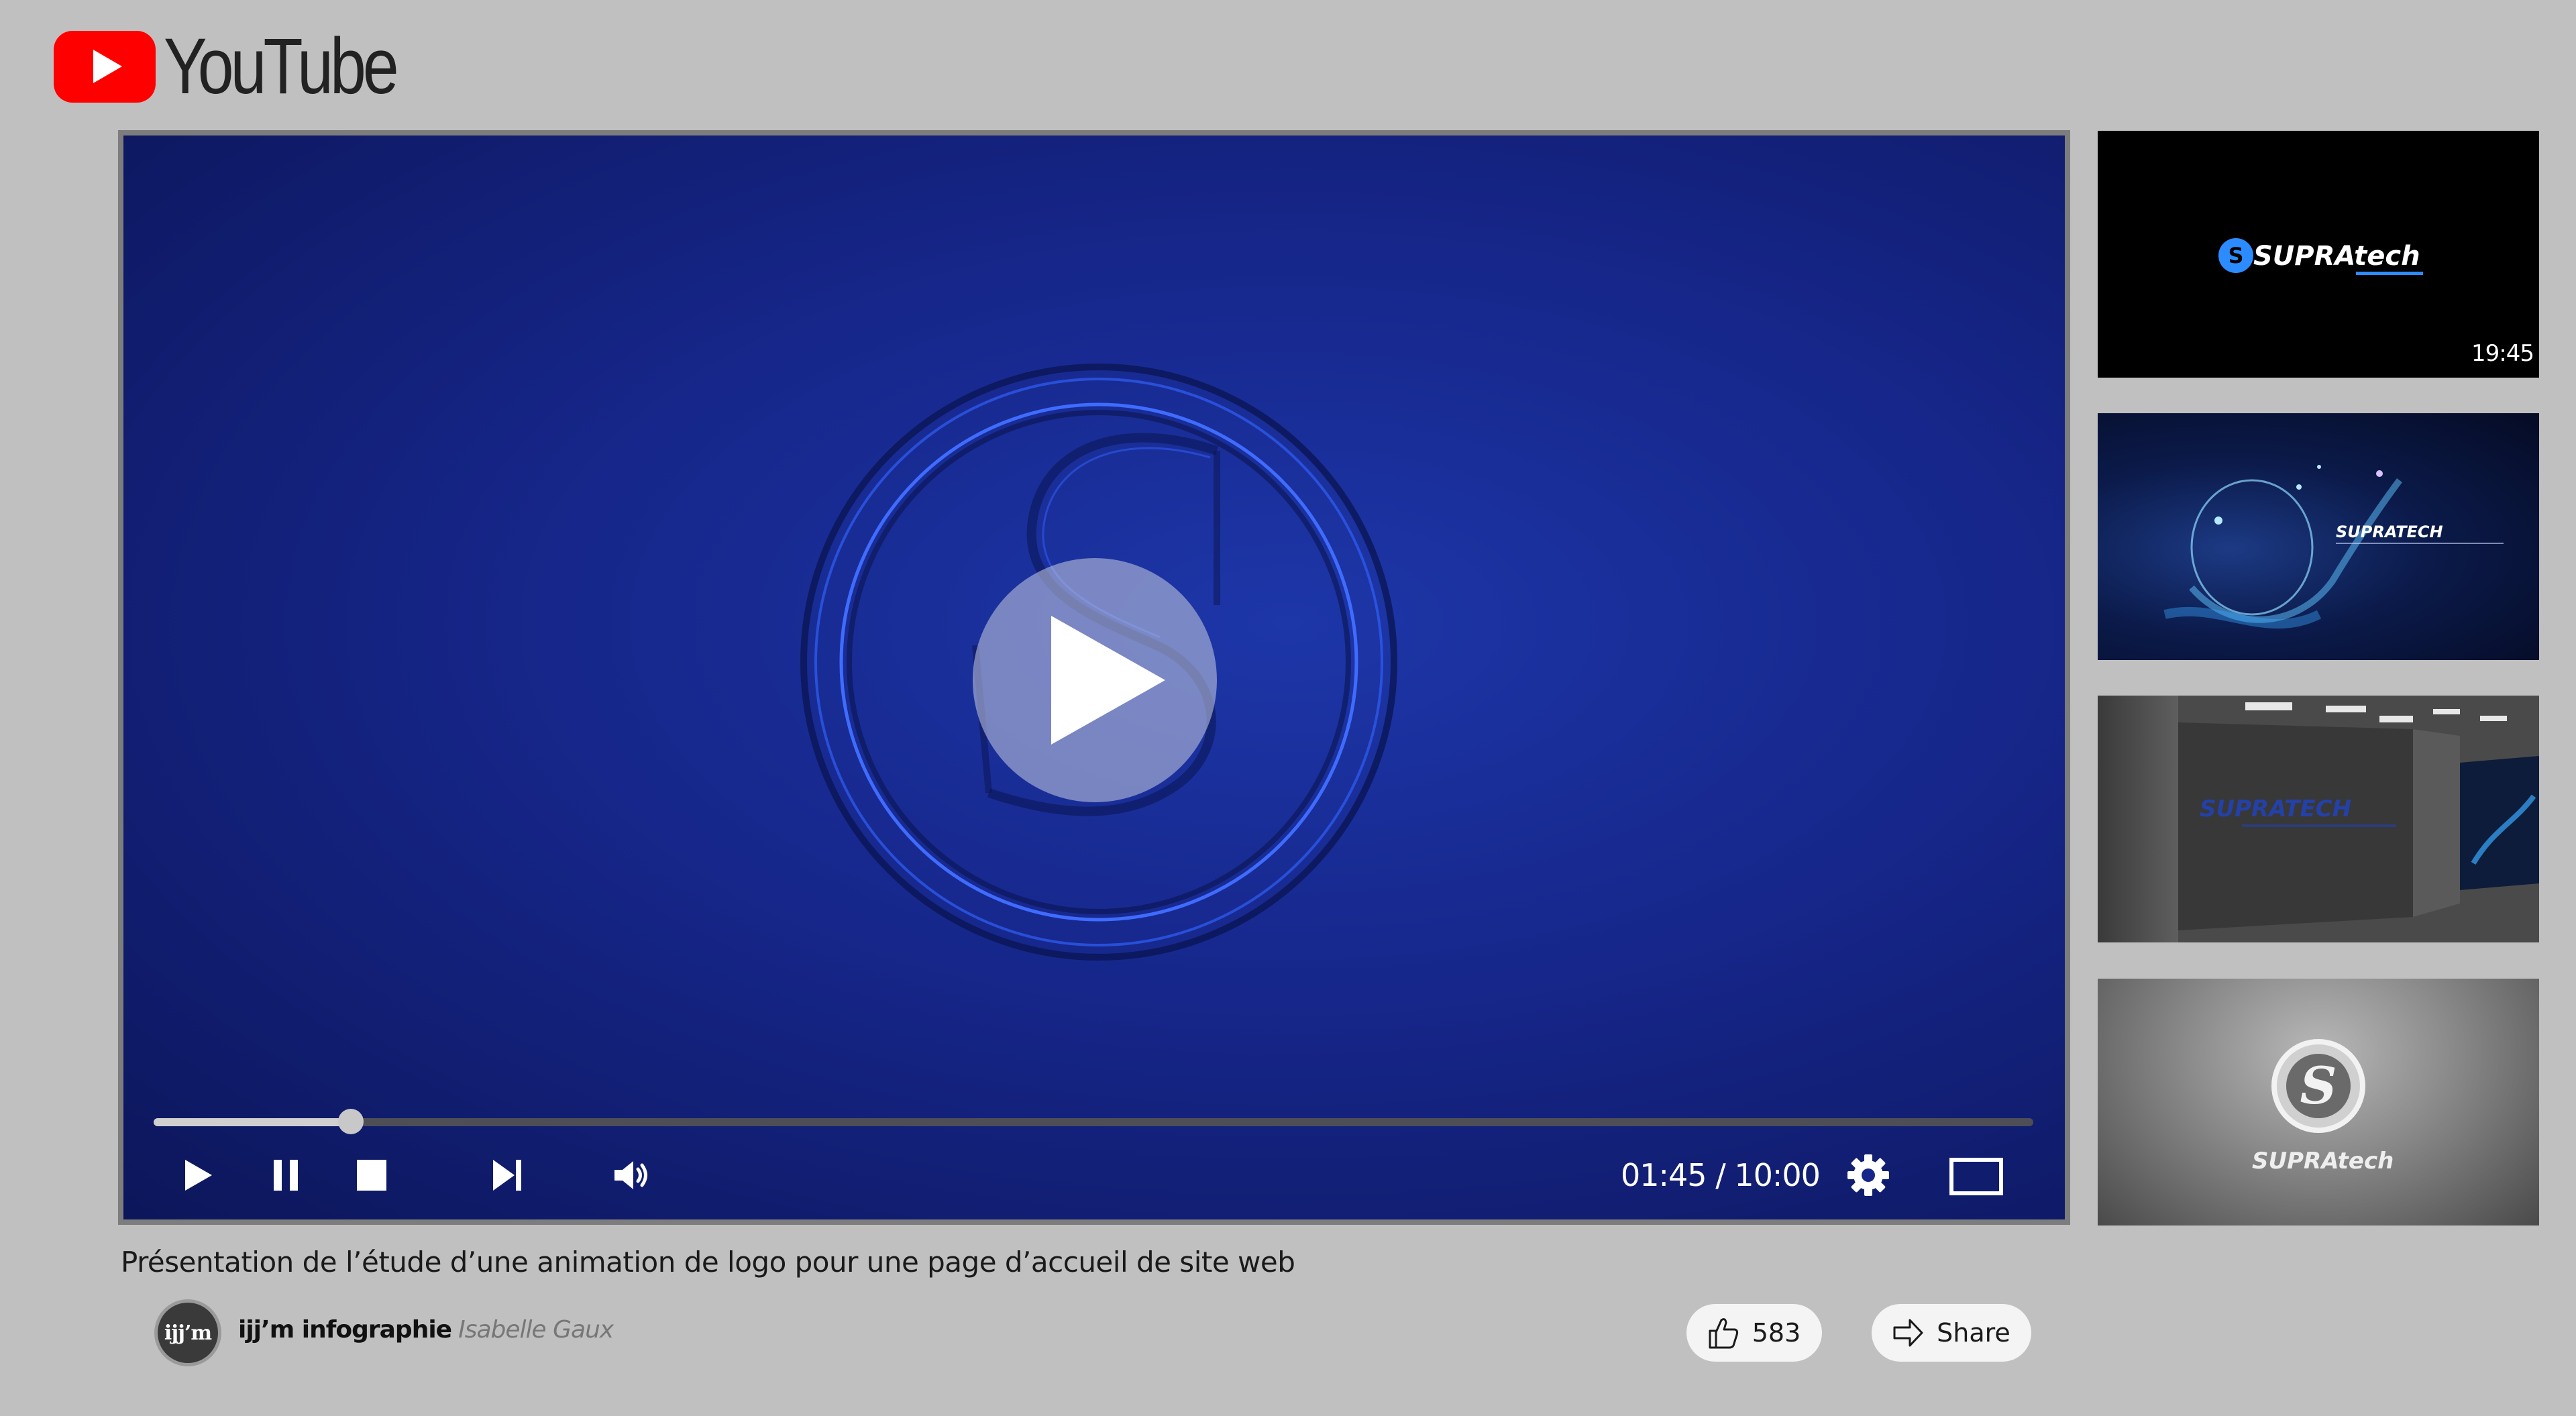 The image size is (2576, 1416). Describe the element at coordinates (1776, 1333) in the screenshot. I see `like-count: 583` at that location.